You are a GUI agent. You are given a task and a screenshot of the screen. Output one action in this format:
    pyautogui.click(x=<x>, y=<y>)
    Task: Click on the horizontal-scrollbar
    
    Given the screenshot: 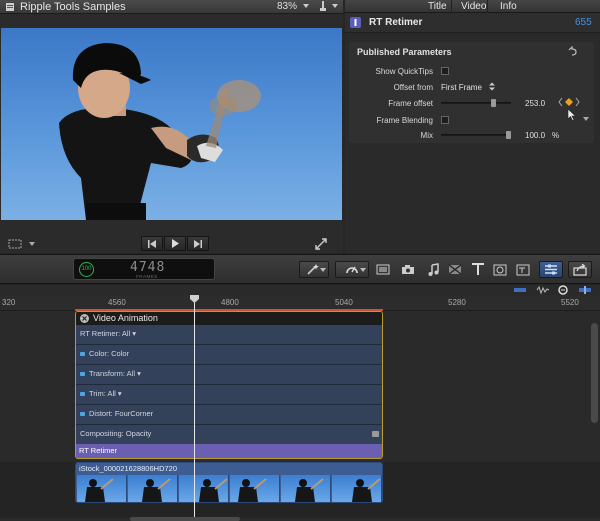 What is the action you would take?
    pyautogui.click(x=185, y=519)
    